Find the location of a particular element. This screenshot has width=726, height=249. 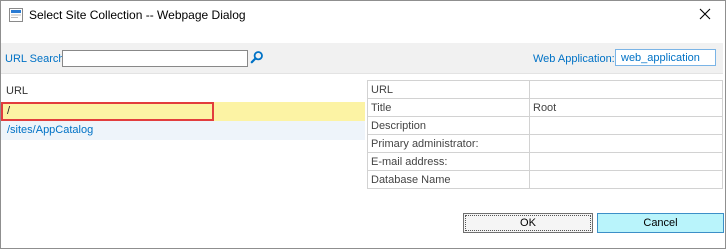

list-item: /sites/AppCatalog is located at coordinates (183, 130).